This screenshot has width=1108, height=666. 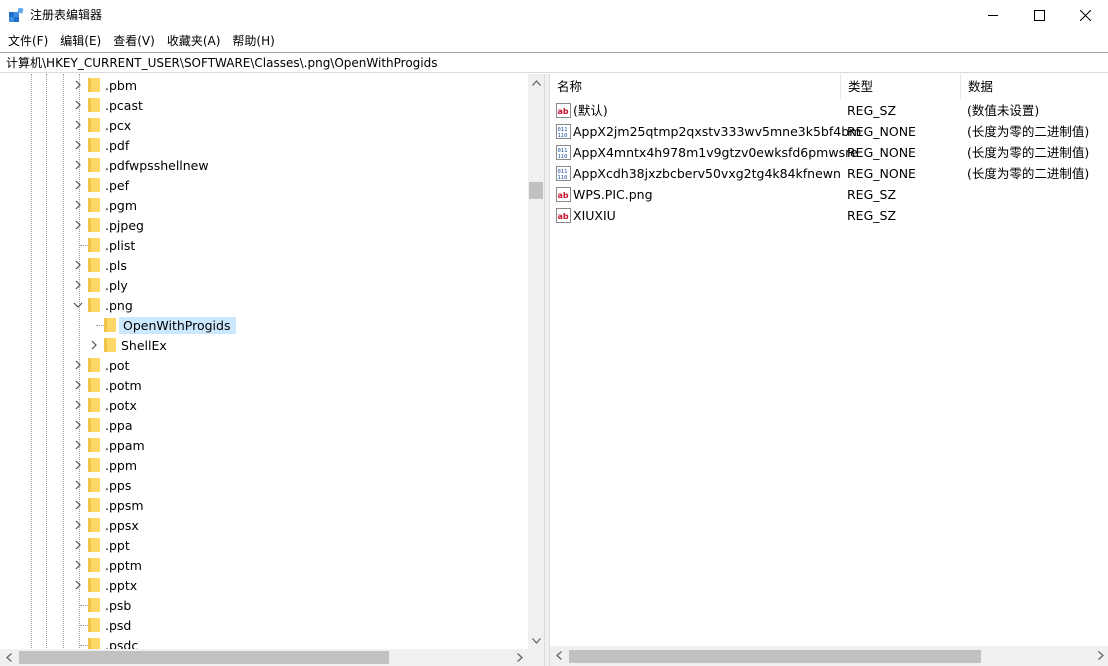 What do you see at coordinates (264, 225) in the screenshot?
I see `tree-item: .pjpeg` at bounding box center [264, 225].